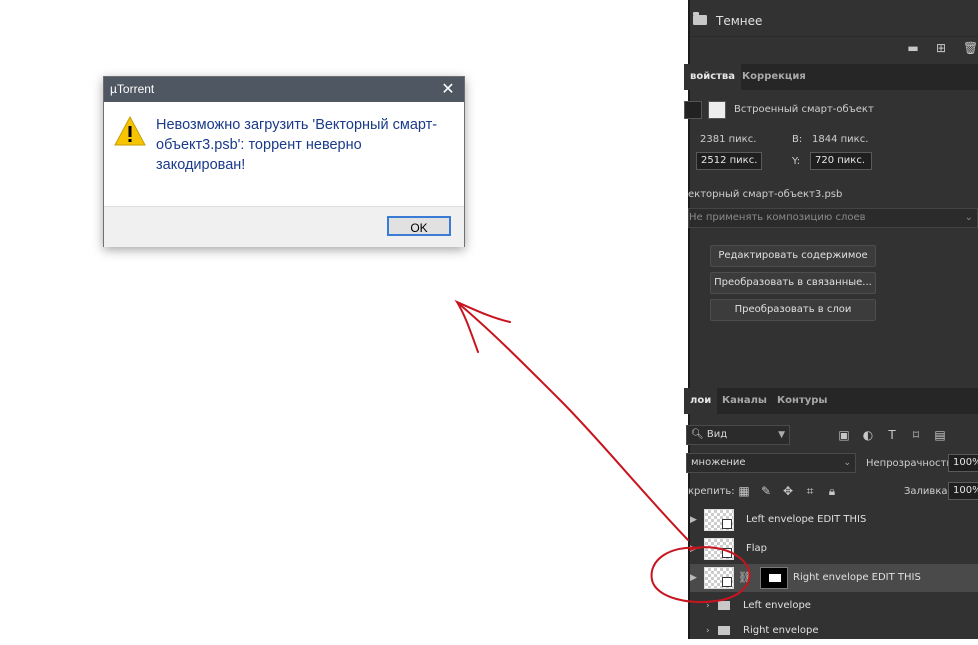  Describe the element at coordinates (834, 22) in the screenshot. I see `layer-group-row: Темнее` at that location.